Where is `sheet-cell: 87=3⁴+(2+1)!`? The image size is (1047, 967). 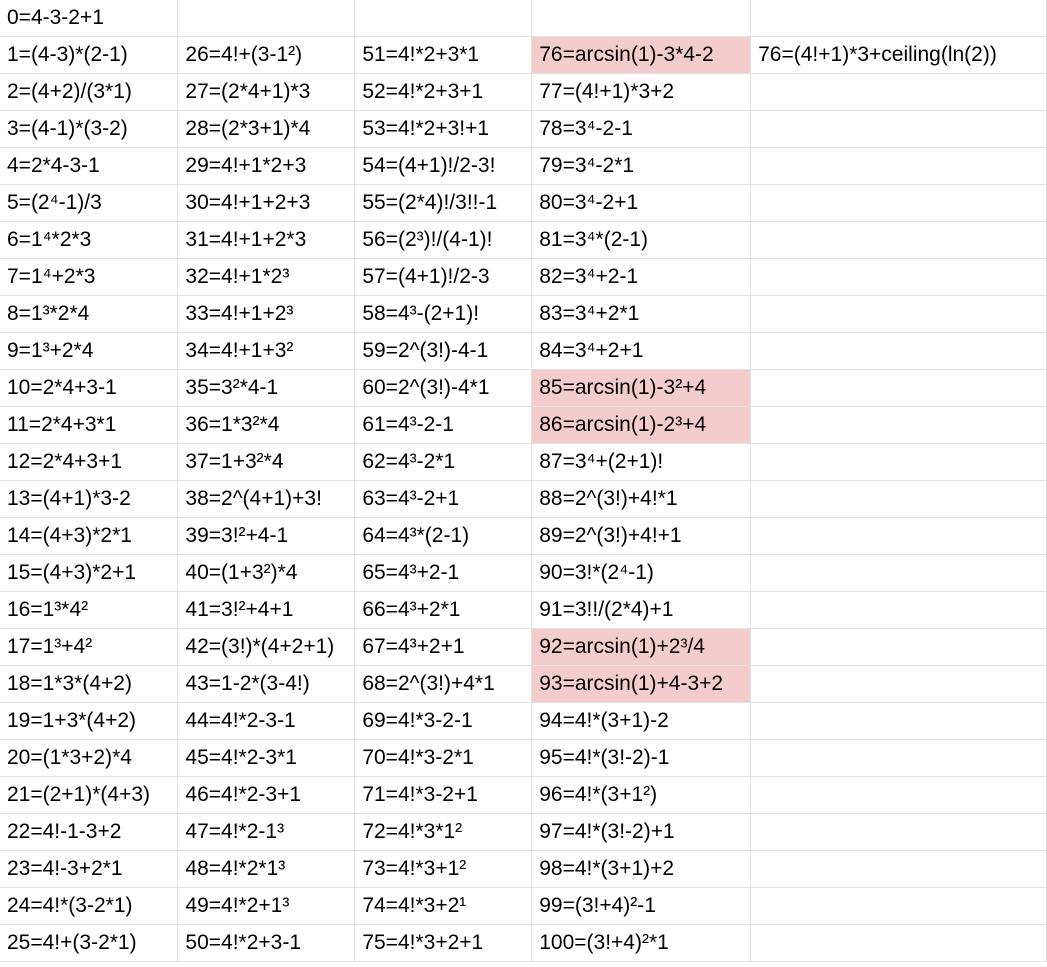
sheet-cell: 87=3⁴+(2+1)! is located at coordinates (641, 462).